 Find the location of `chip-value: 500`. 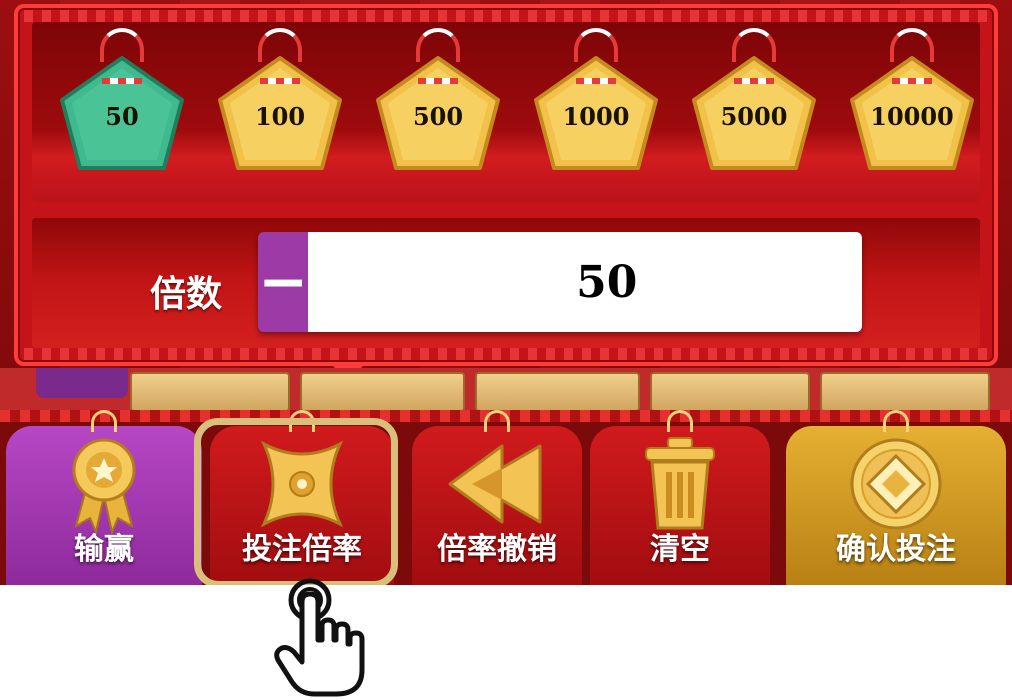

chip-value: 500 is located at coordinates (438, 116).